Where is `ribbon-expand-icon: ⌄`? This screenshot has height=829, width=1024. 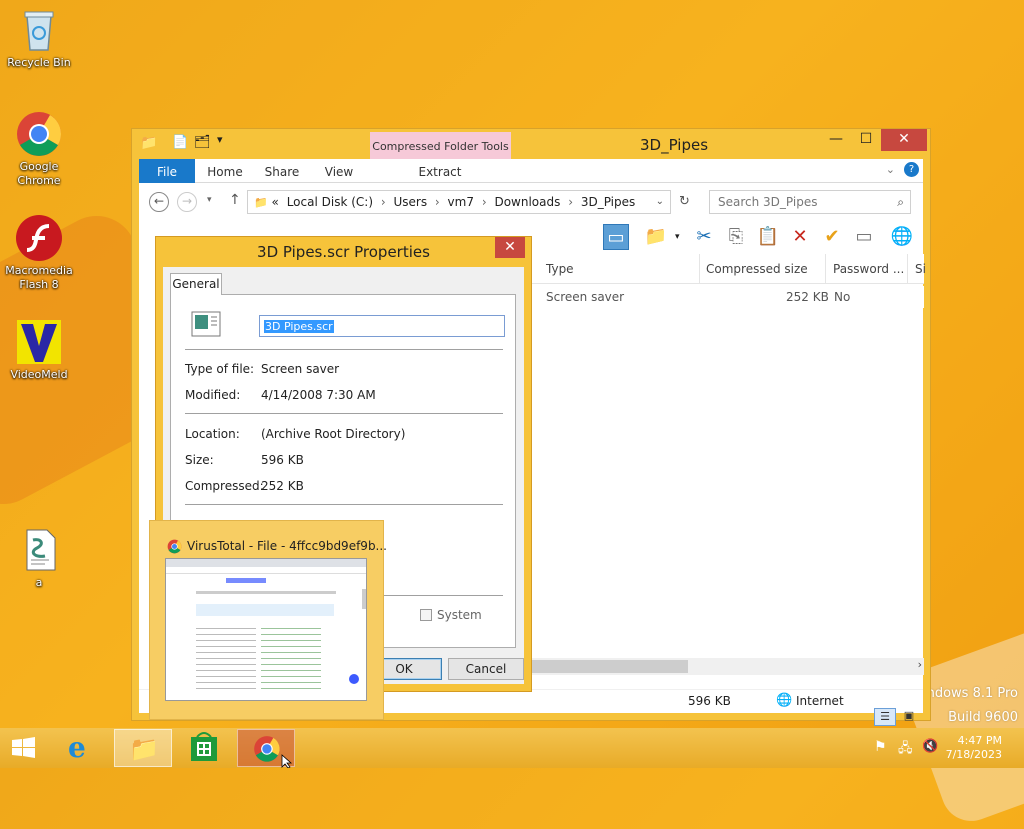 ribbon-expand-icon: ⌄ is located at coordinates (890, 169).